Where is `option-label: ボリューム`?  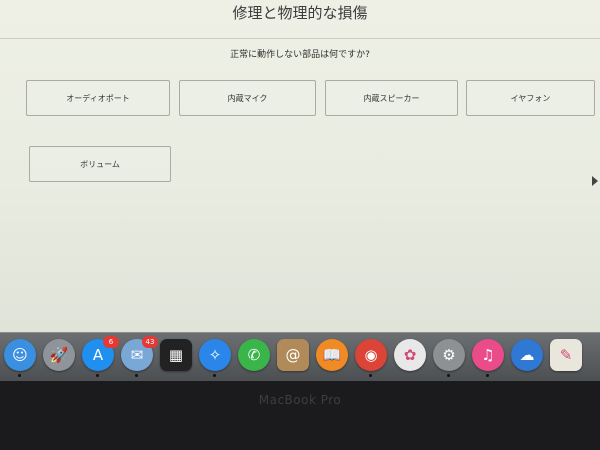
option-label: ボリューム is located at coordinates (100, 164).